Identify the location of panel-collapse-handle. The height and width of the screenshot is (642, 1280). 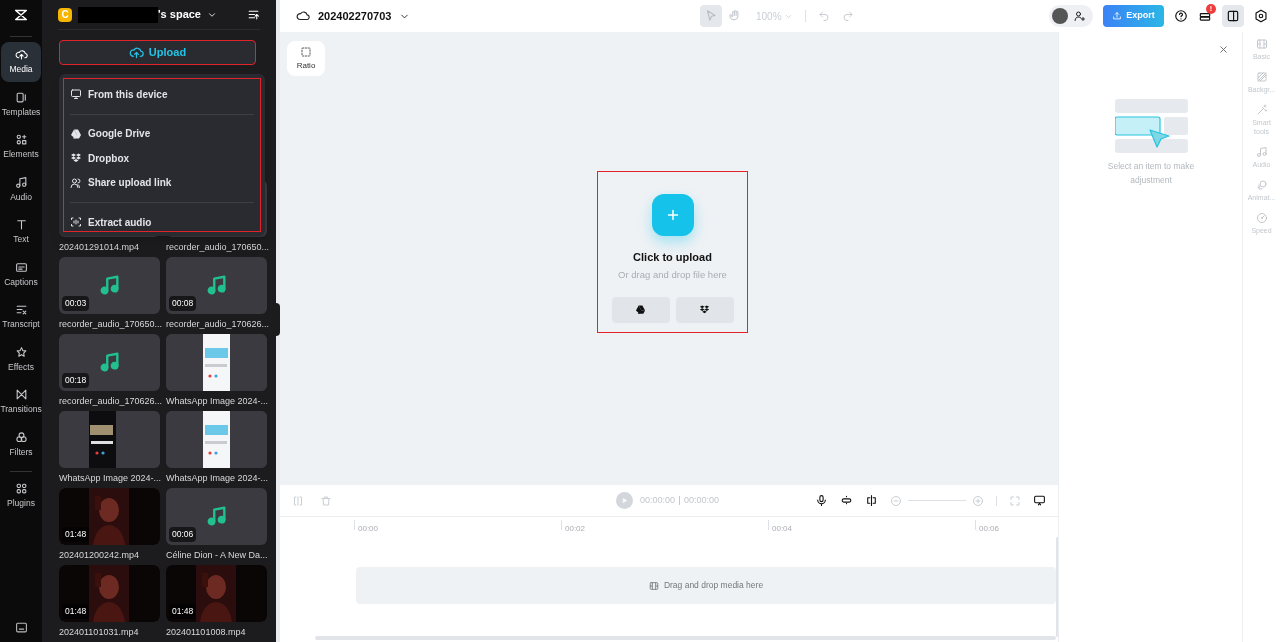
(278, 319).